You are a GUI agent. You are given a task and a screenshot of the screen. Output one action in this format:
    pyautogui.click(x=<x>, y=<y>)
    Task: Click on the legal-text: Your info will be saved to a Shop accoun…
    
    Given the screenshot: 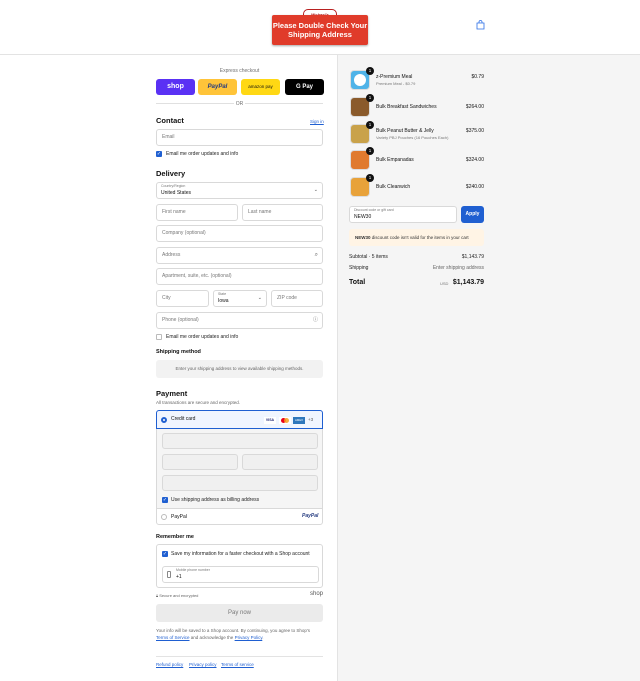 What is the action you would take?
    pyautogui.click(x=239, y=634)
    